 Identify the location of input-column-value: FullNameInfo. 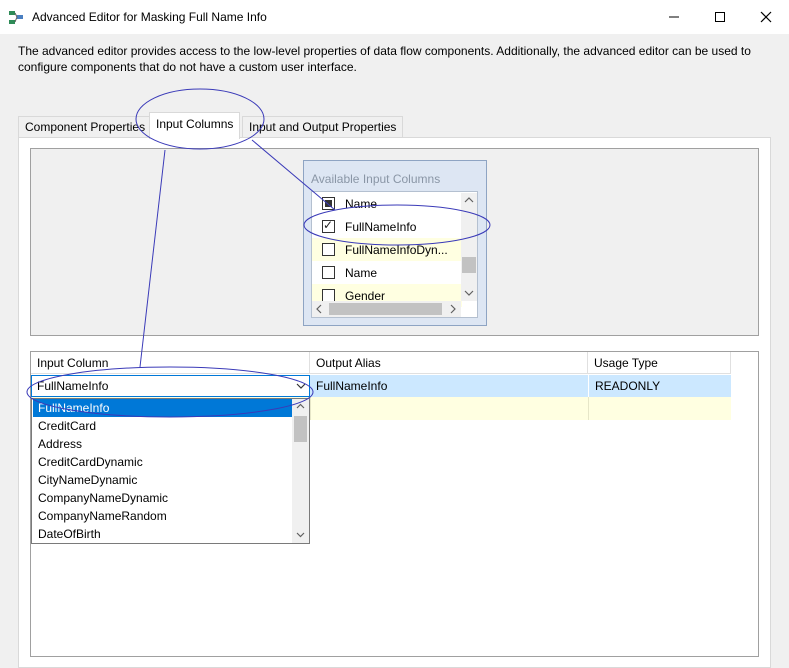
(73, 386).